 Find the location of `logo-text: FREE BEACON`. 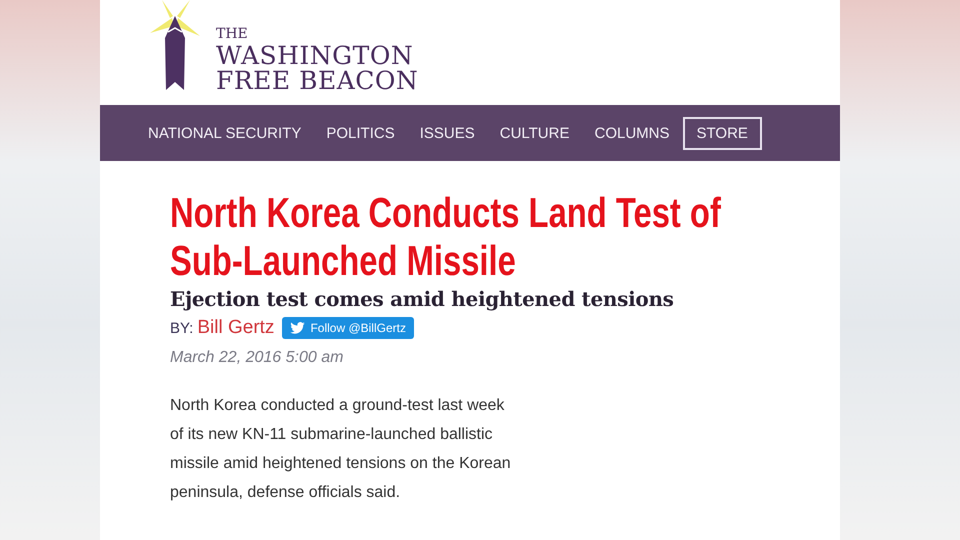

logo-text: FREE BEACON is located at coordinates (317, 80).